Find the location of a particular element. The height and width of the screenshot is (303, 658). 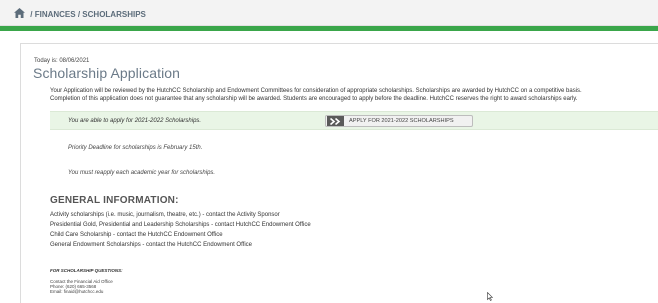

mouse-cursor-icon is located at coordinates (490, 296).